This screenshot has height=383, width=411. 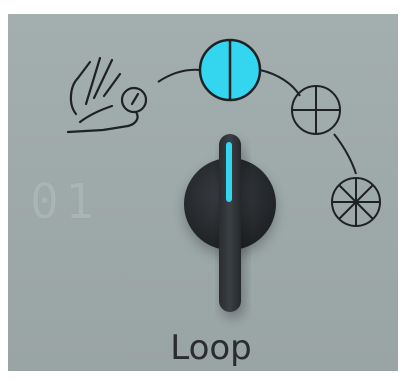 I want to click on knob-indicator, so click(x=229, y=172).